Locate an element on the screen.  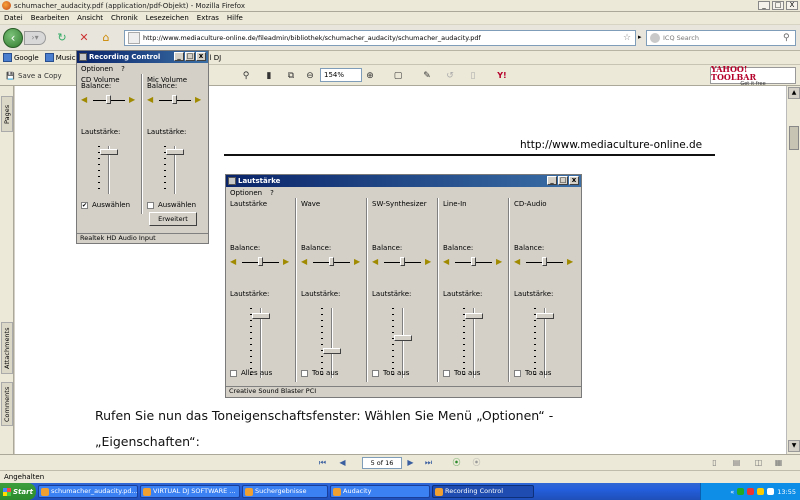
menu-lesezeichen: Lesezeichen is located at coordinates (167, 18).